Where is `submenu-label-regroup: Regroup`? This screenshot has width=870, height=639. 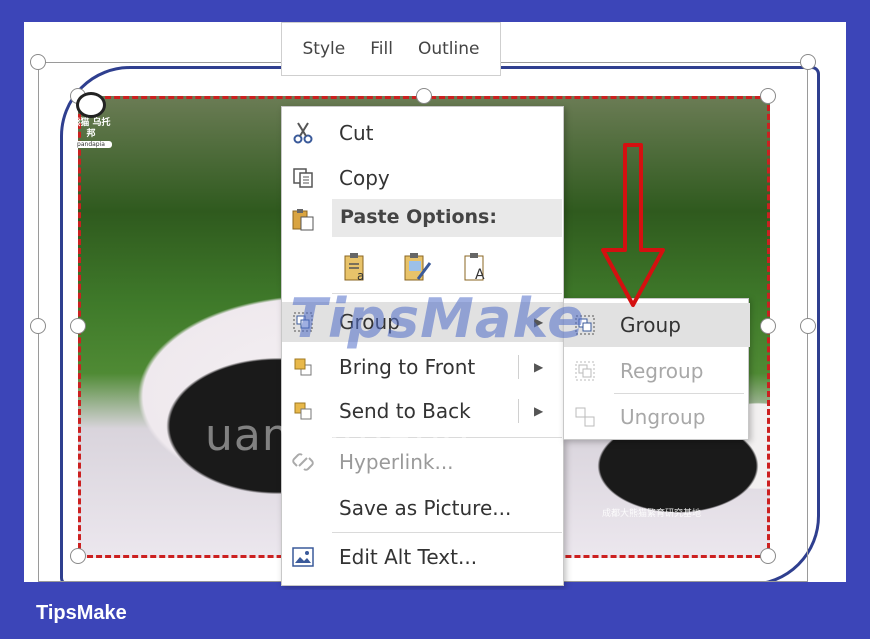
submenu-label-regroup: Regroup is located at coordinates (662, 371).